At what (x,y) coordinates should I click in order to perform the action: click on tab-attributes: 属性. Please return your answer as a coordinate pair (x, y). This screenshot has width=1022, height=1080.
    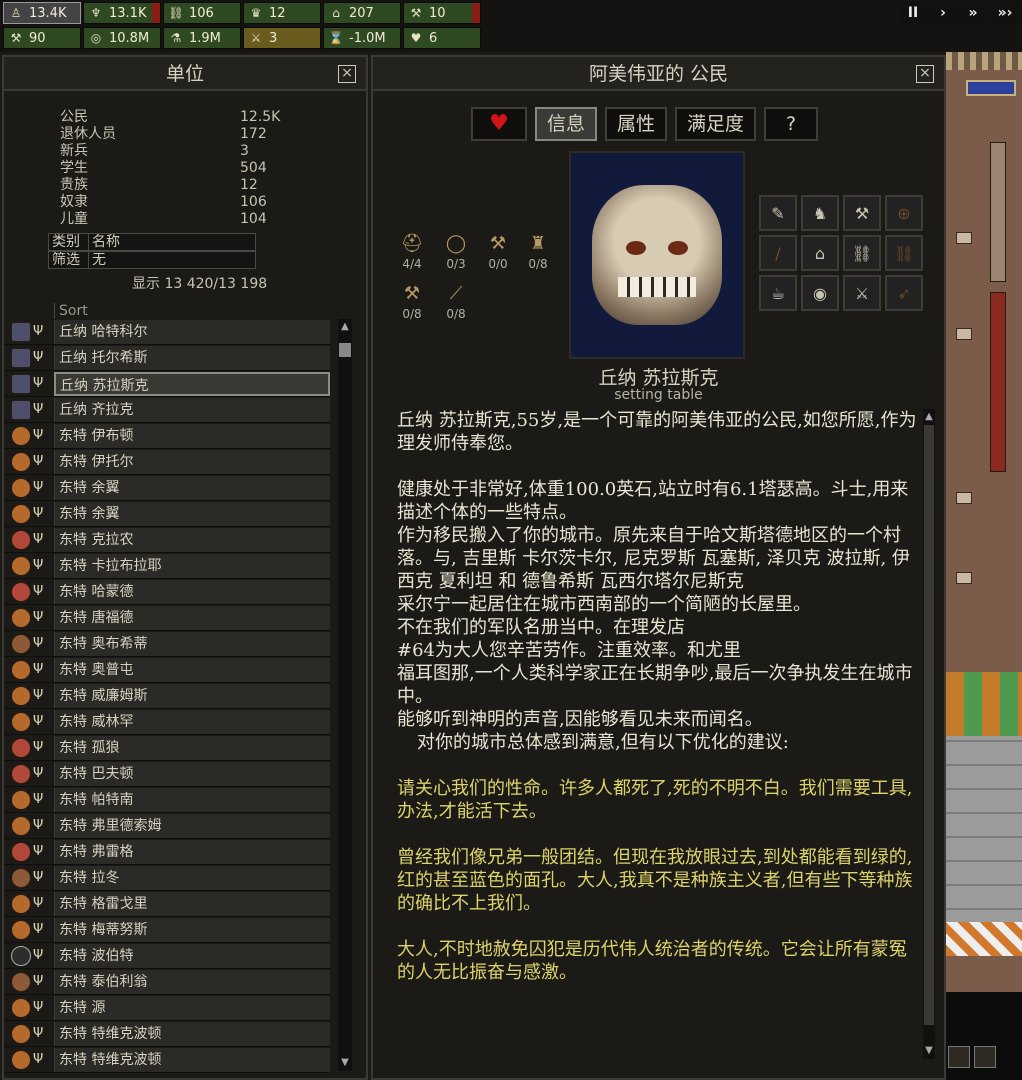
    Looking at the image, I should click on (636, 124).